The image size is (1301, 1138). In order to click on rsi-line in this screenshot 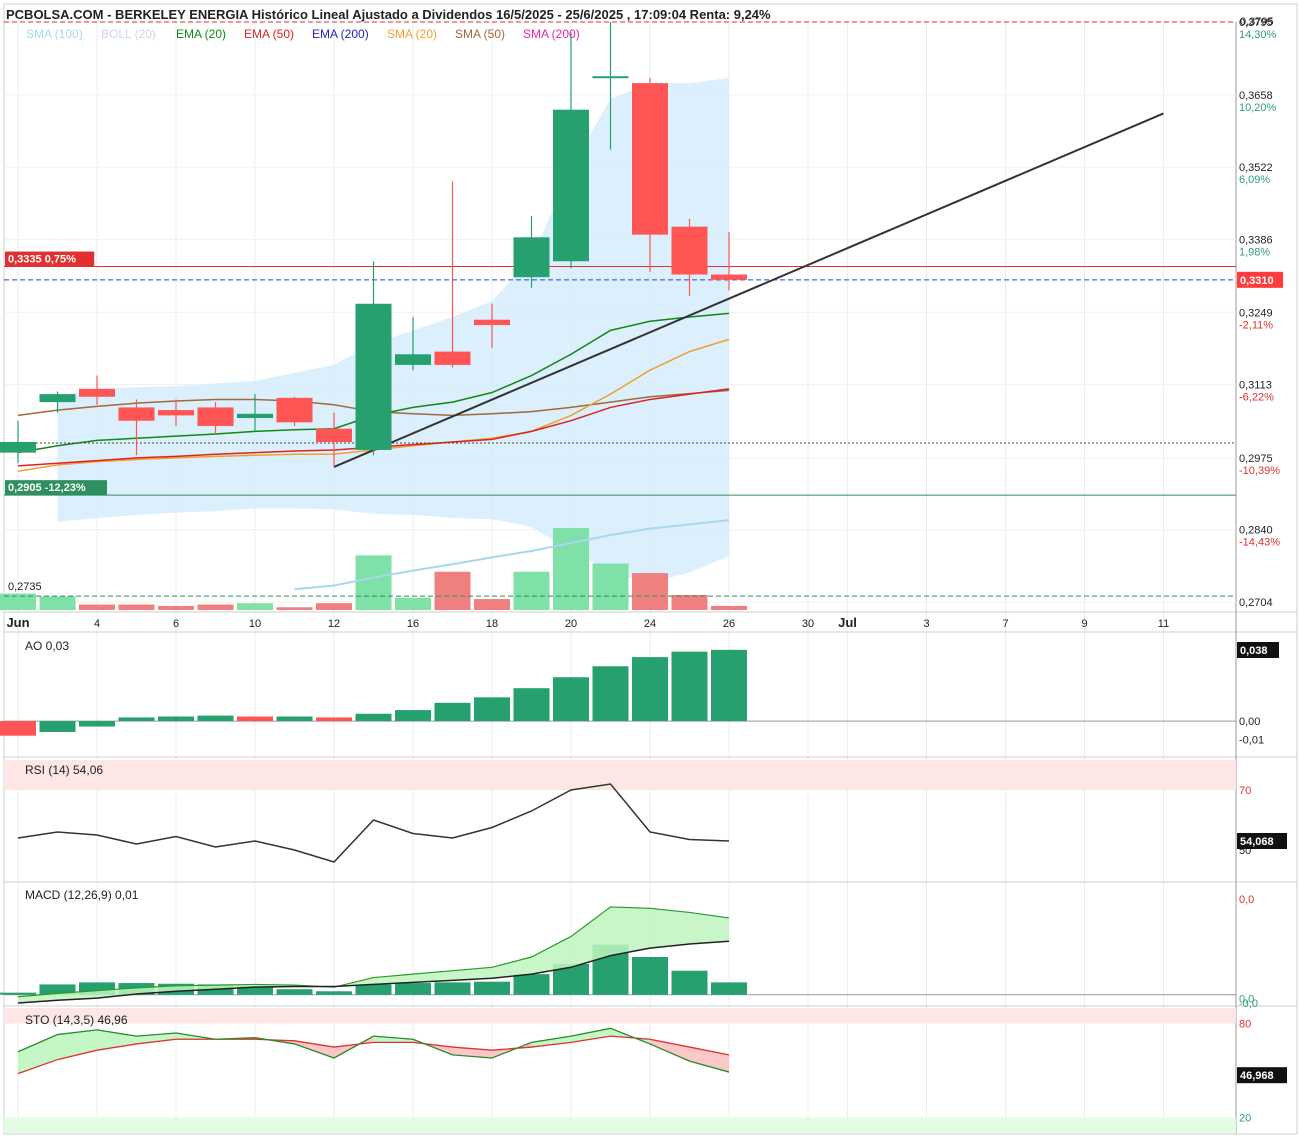, I will do `click(373, 823)`.